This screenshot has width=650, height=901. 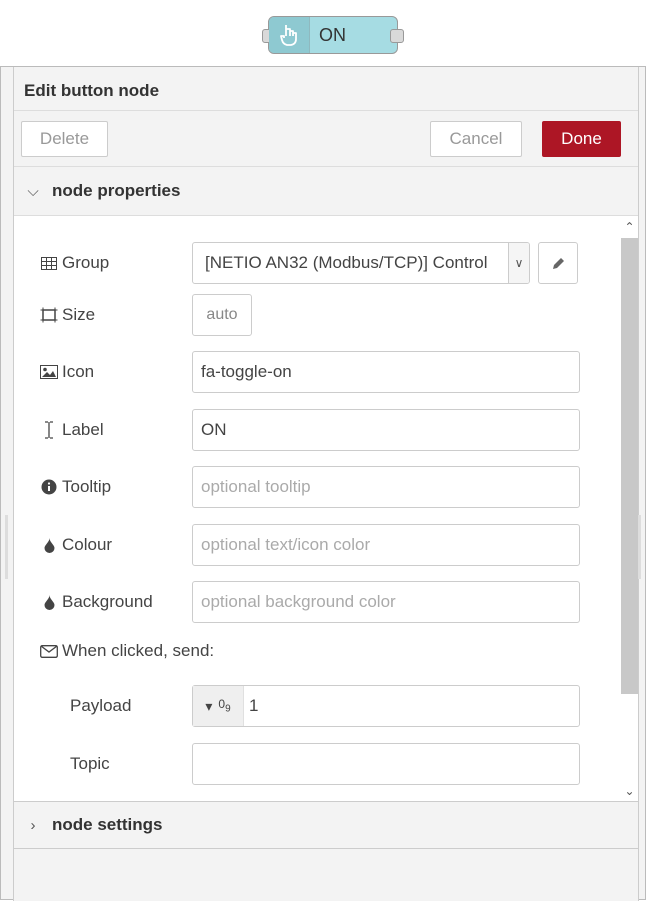 I want to click on properties-scrollbar: ⌃ ⌄, so click(x=628, y=509).